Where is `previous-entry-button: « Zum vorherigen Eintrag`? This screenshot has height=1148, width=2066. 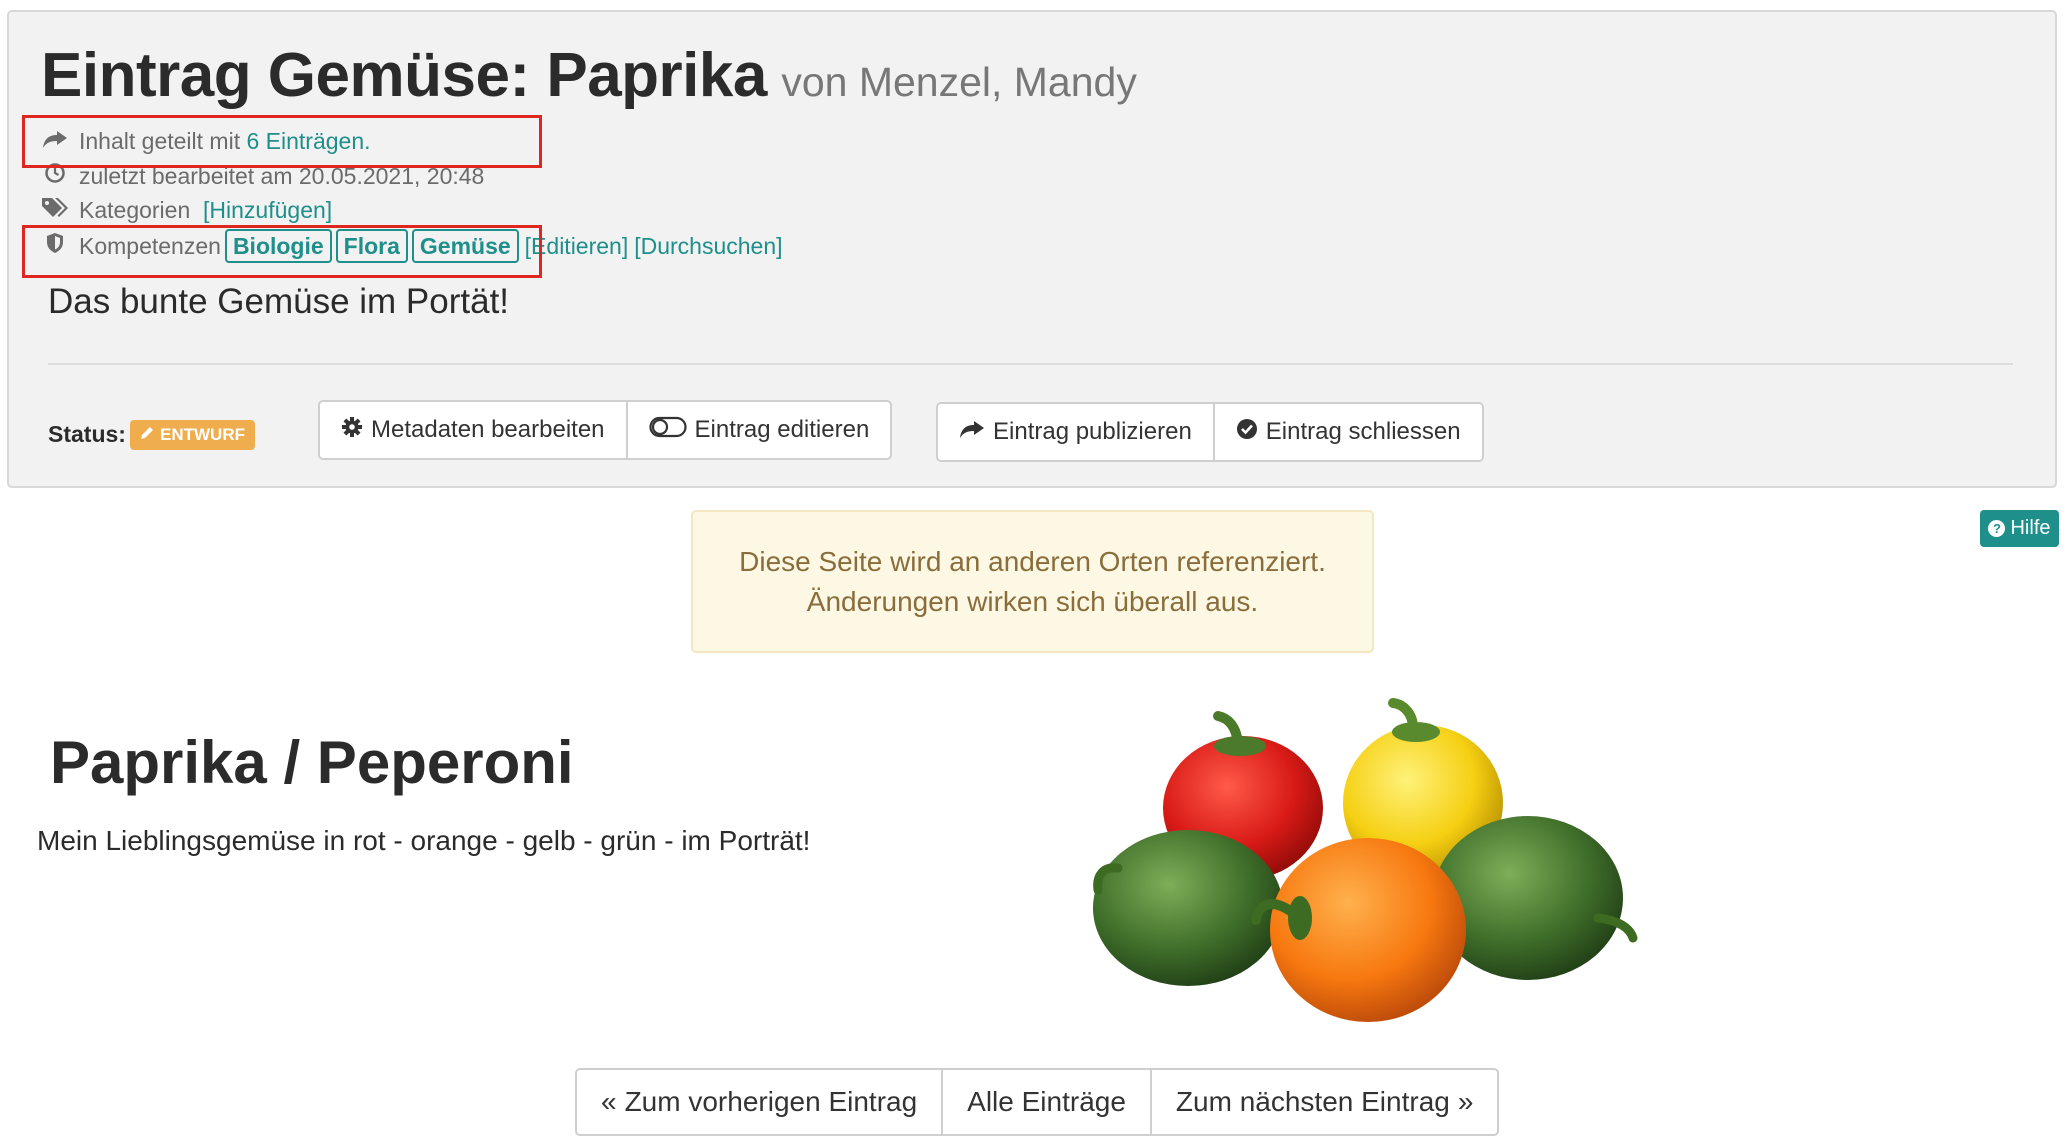 previous-entry-button: « Zum vorherigen Eintrag is located at coordinates (759, 1102).